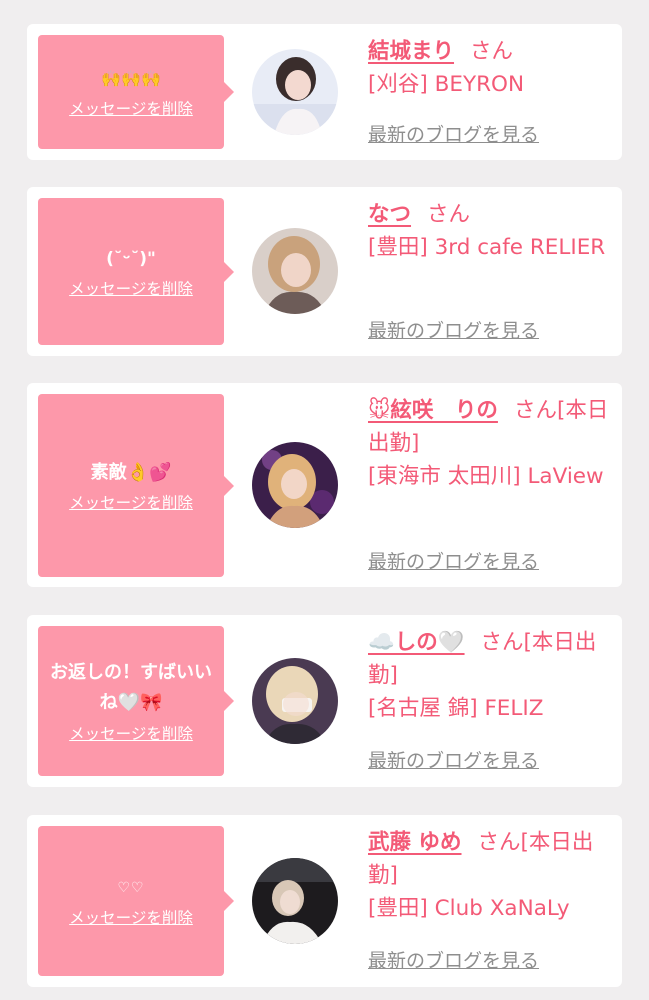 This screenshot has height=1000, width=649. I want to click on sender-name-link: 結城まり, so click(411, 51).